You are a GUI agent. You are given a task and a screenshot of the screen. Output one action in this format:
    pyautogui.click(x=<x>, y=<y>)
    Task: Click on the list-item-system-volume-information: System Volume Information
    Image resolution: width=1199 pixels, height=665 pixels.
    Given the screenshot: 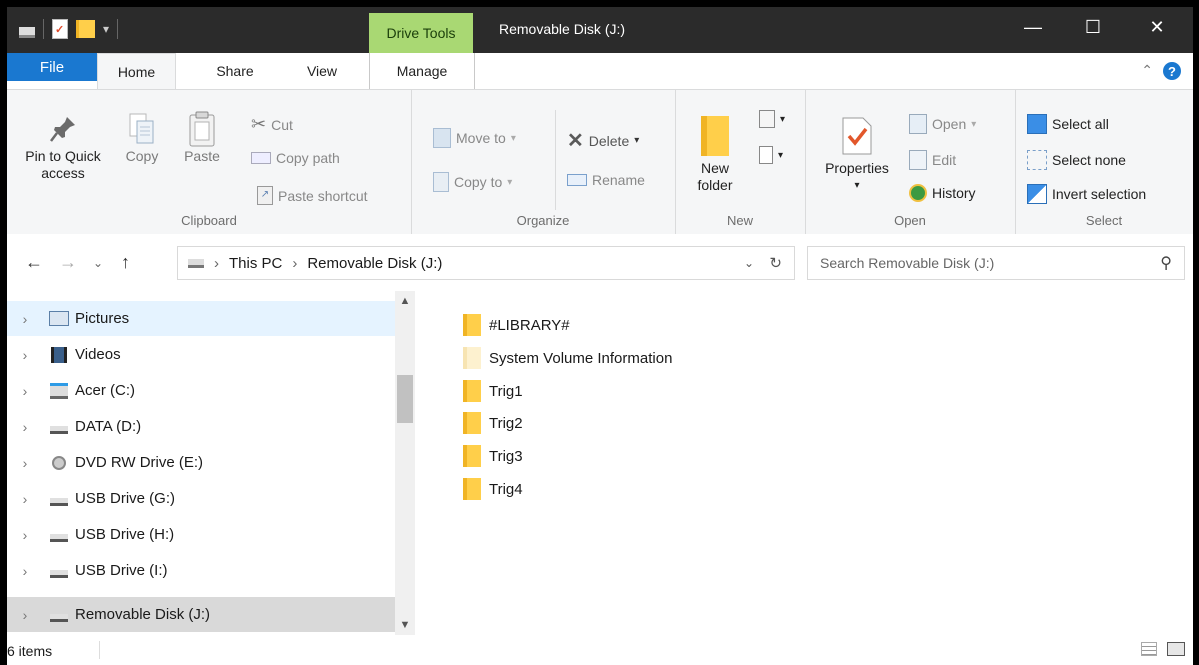 What is the action you would take?
    pyautogui.click(x=567, y=358)
    